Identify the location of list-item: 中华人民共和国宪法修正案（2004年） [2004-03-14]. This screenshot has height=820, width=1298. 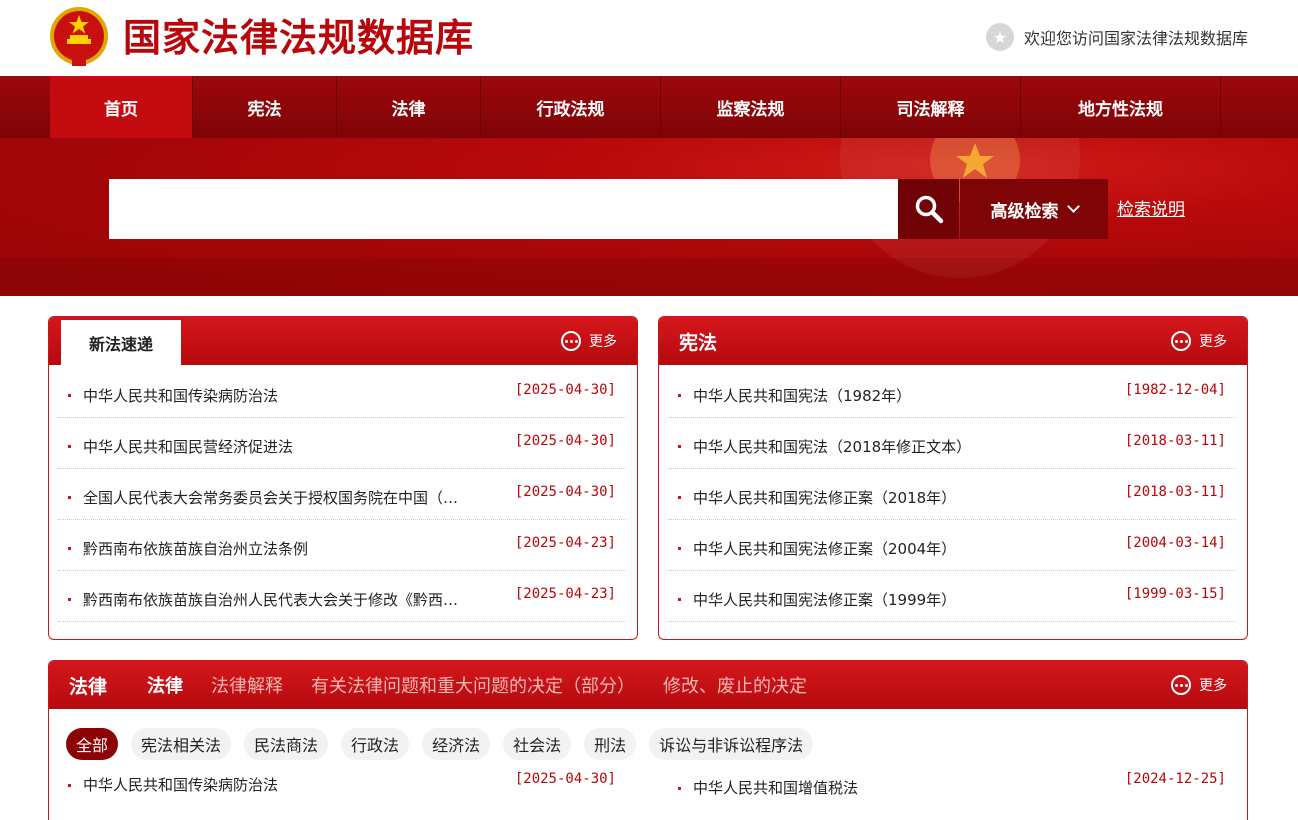
(952, 545).